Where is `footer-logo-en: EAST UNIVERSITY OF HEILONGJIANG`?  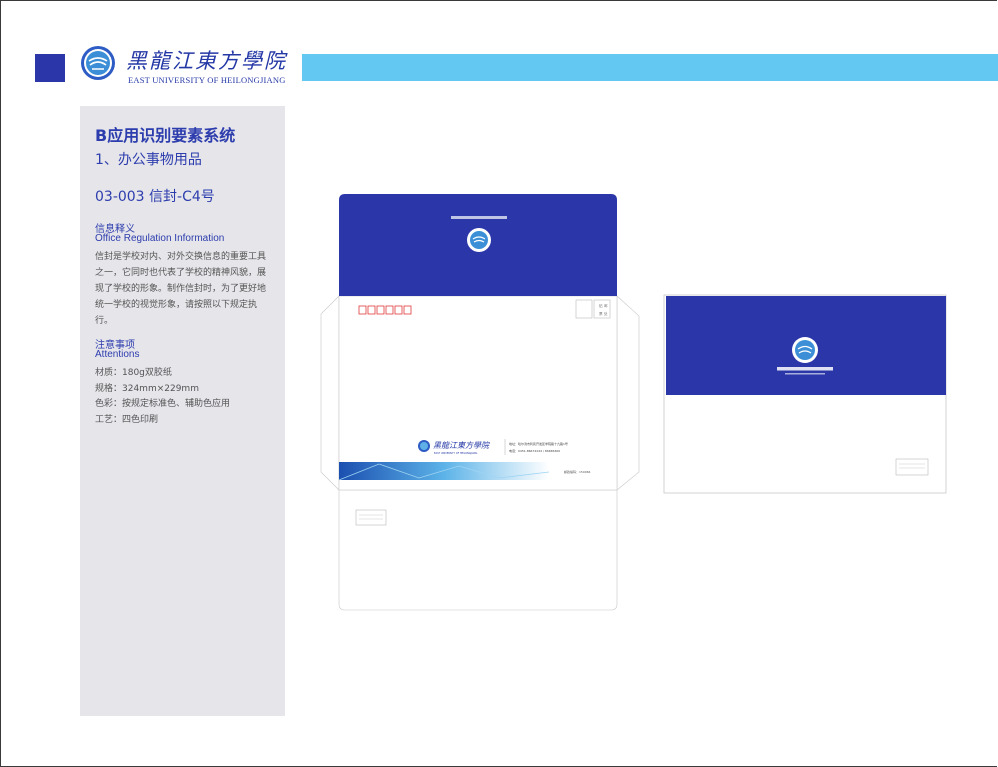
footer-logo-en: EAST UNIVERSITY OF HEILONGJIANG is located at coordinates (455, 453).